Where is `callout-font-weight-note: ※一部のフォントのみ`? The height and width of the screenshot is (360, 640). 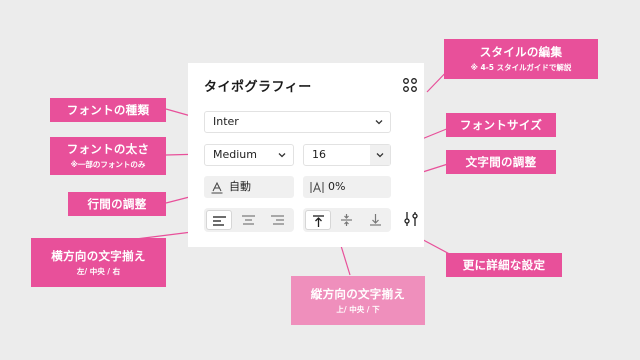
callout-font-weight-note: ※一部のフォントのみ is located at coordinates (108, 164).